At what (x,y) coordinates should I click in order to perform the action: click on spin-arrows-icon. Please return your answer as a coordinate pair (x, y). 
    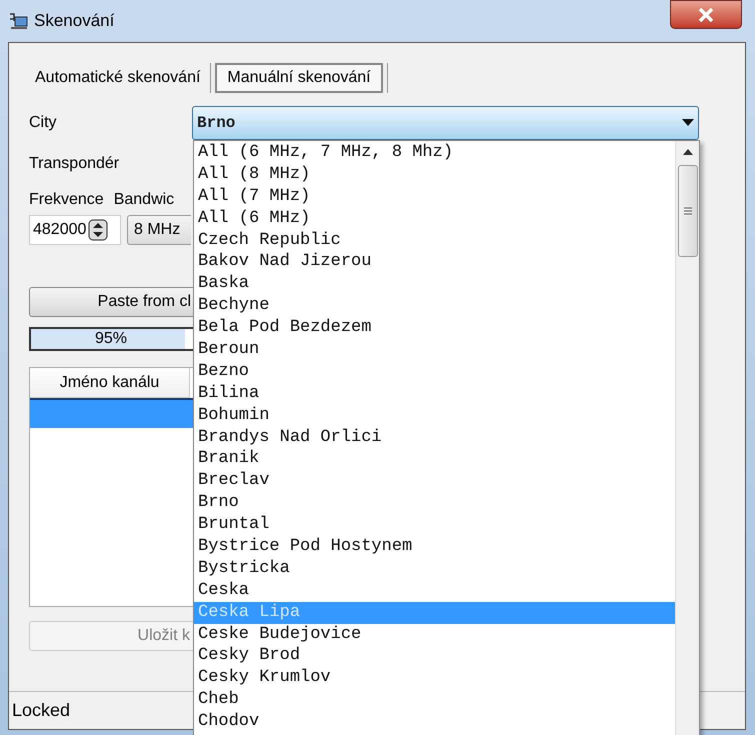
    Looking at the image, I should click on (98, 230).